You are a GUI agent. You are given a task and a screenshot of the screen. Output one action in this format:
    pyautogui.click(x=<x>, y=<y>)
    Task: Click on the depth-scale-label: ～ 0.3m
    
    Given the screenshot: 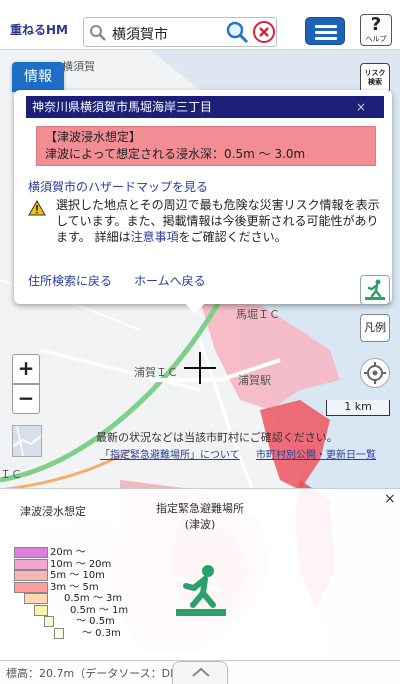 What is the action you would take?
    pyautogui.click(x=101, y=633)
    